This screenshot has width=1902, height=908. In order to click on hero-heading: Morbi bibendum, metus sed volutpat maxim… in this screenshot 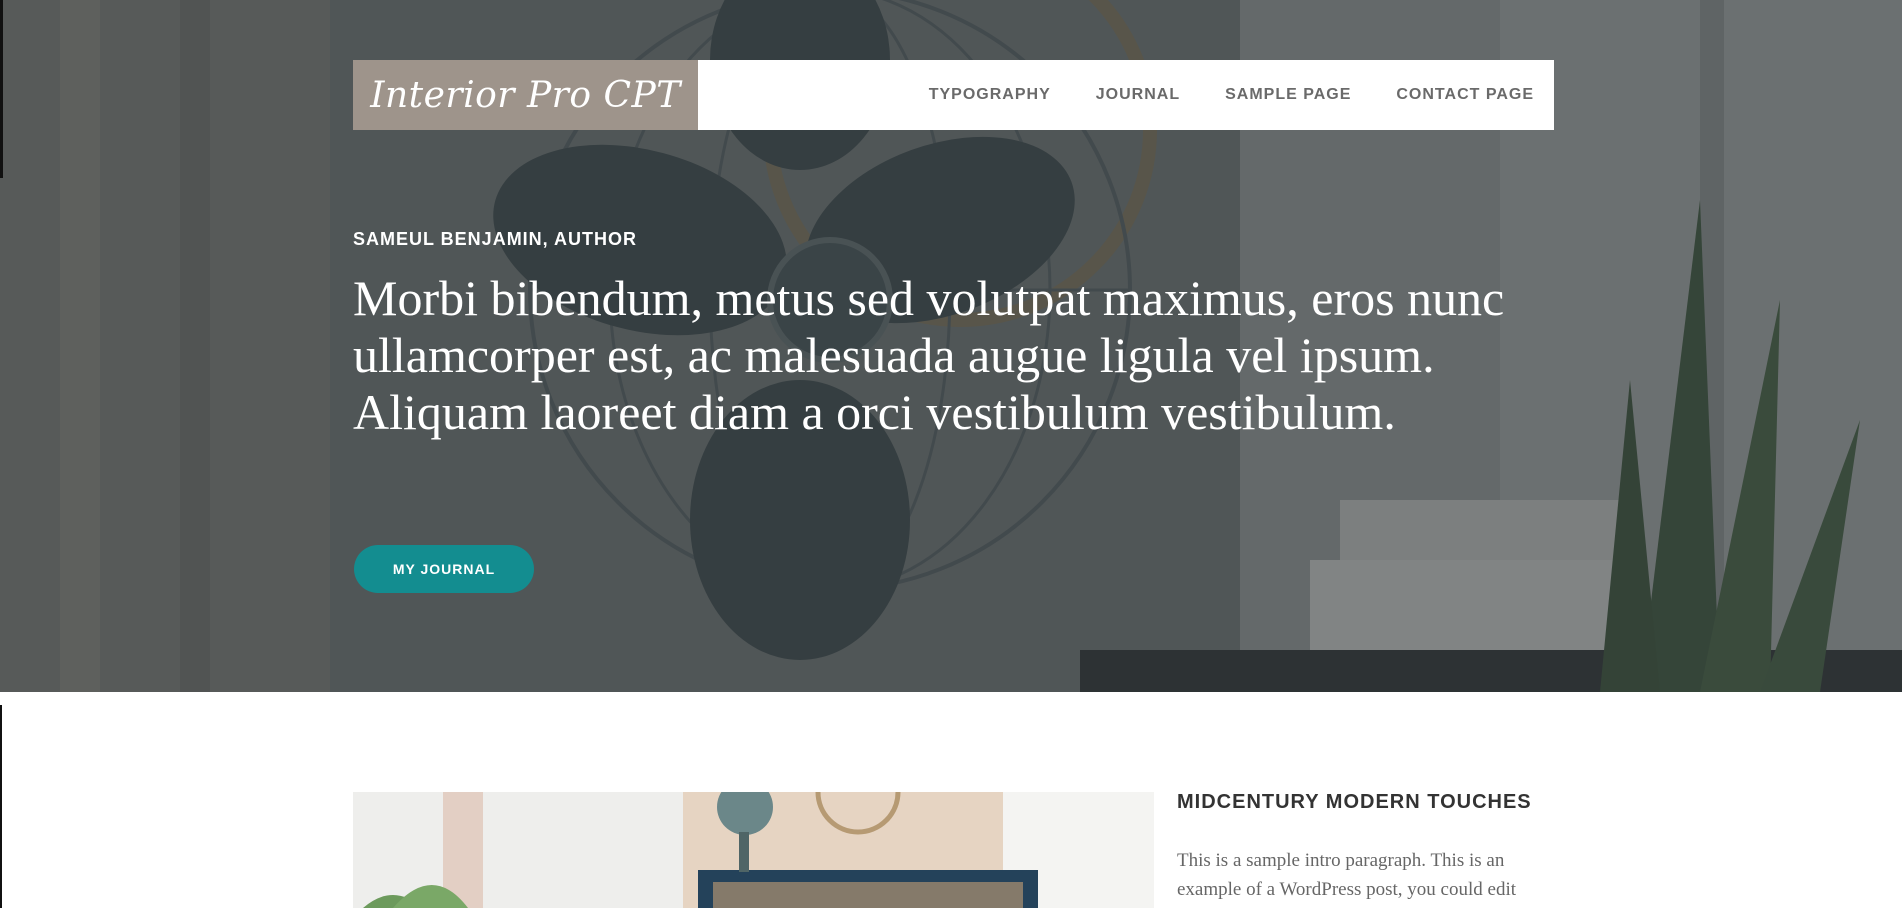, I will do `click(929, 355)`.